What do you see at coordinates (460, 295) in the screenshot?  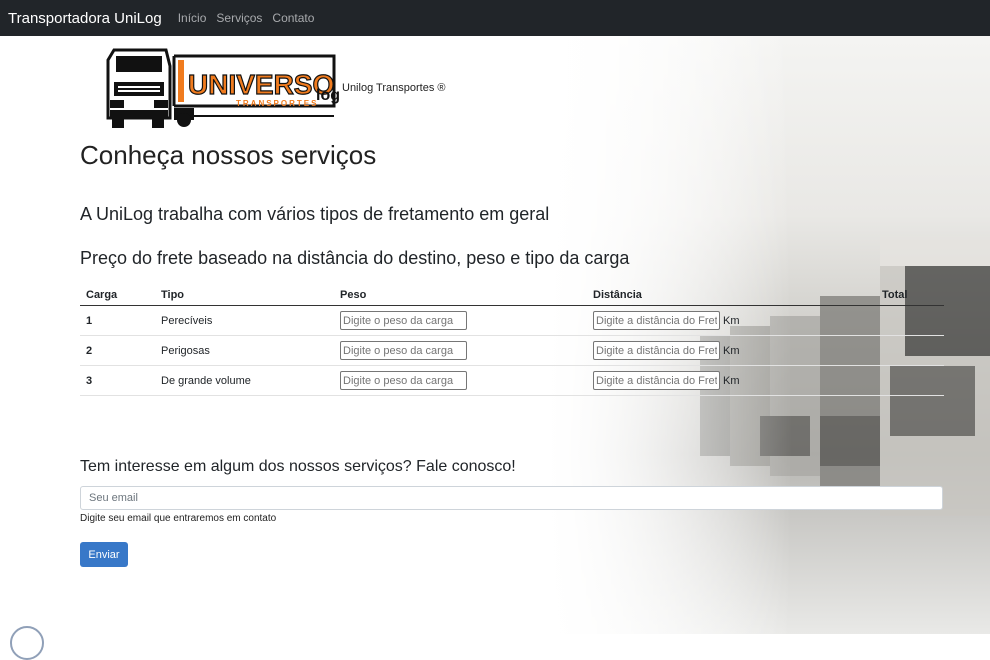 I see `column-header-peso: Peso` at bounding box center [460, 295].